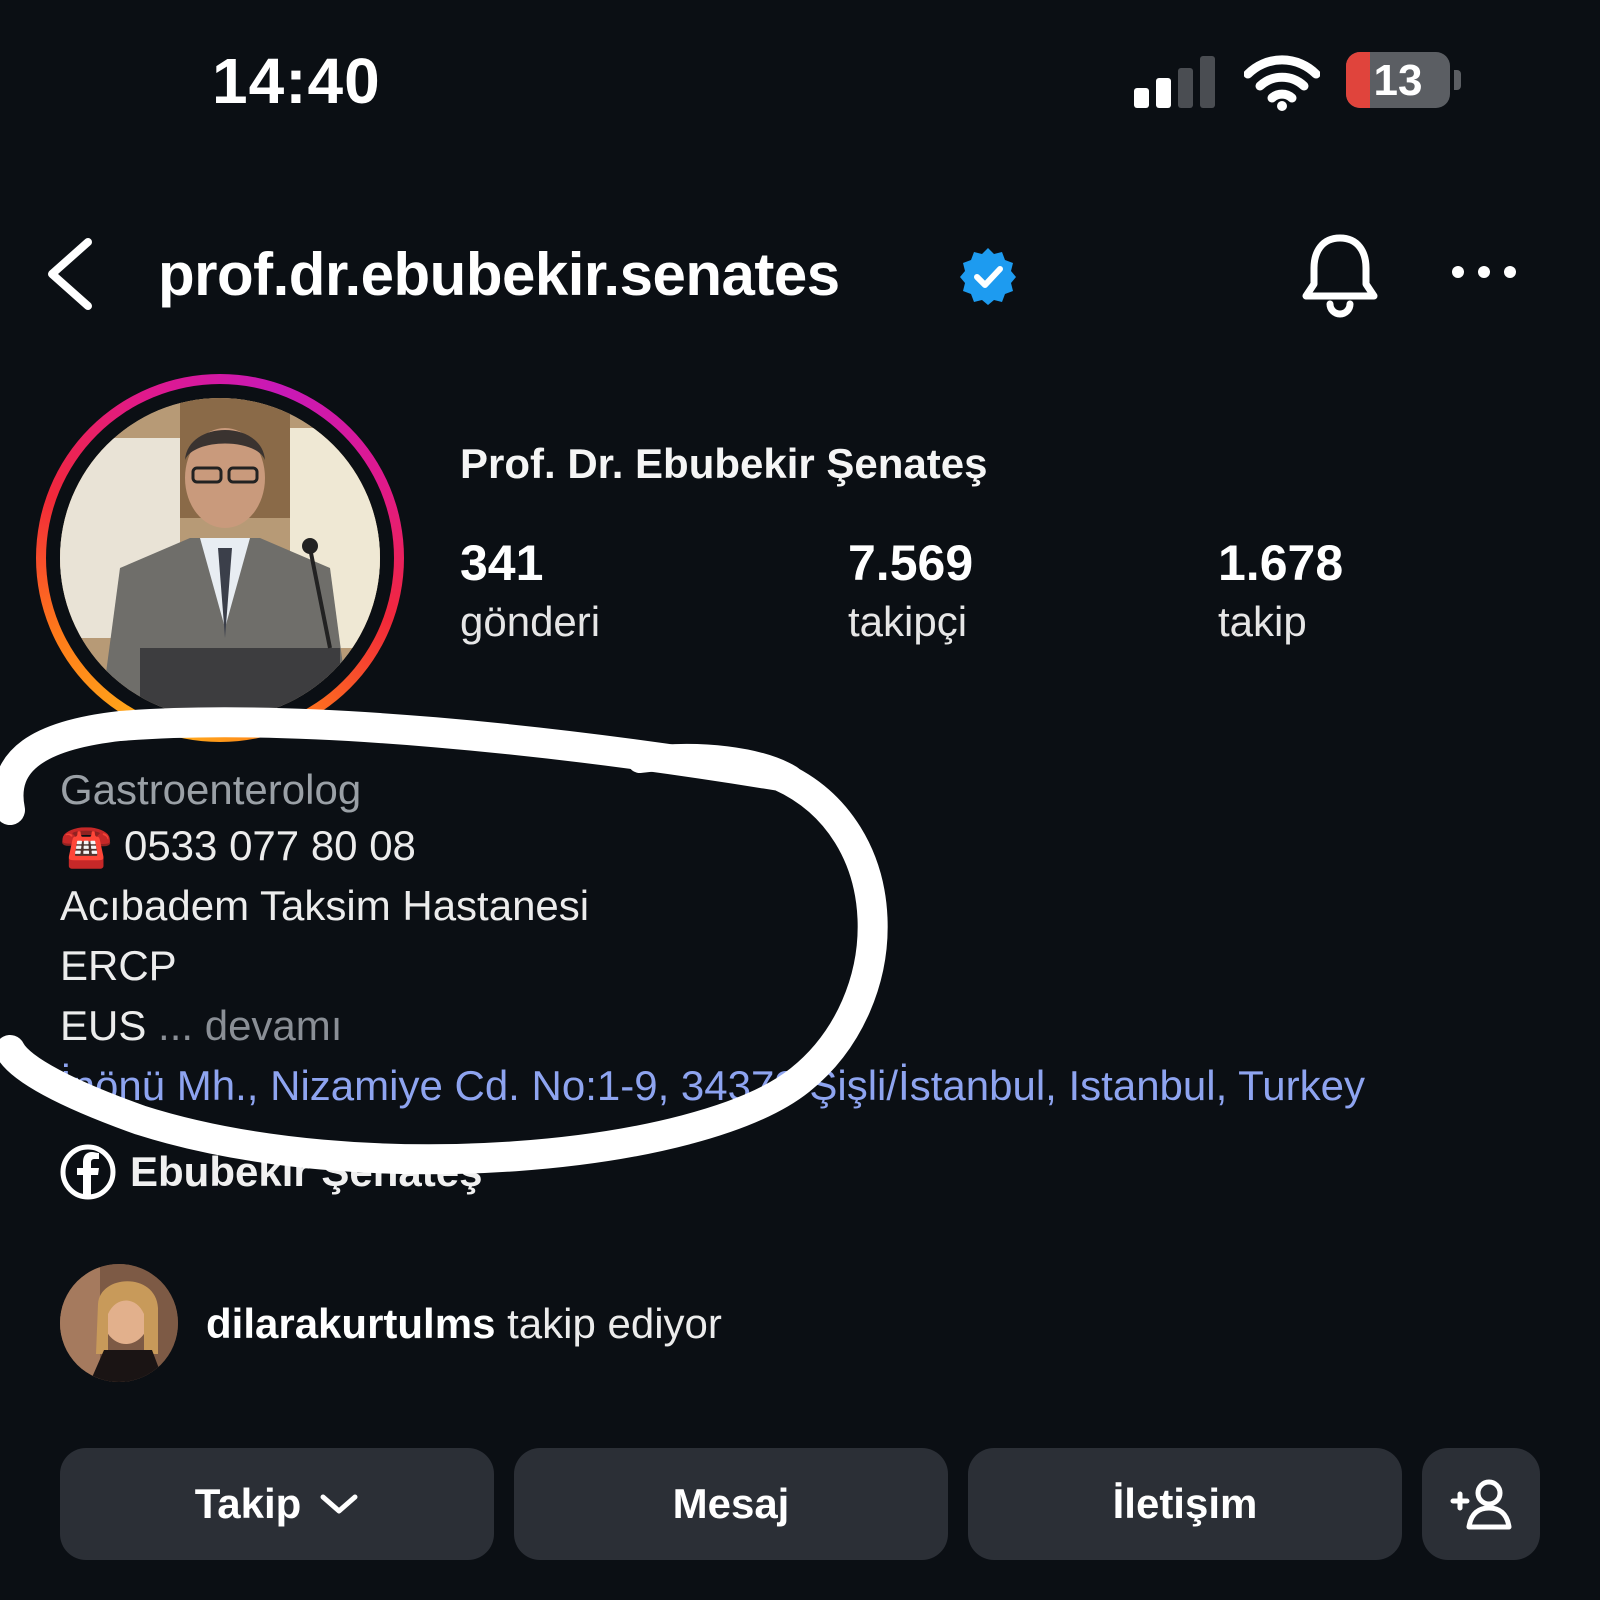 This screenshot has height=1600, width=1600. I want to click on followed-by-username: dilarakurtulms, so click(350, 1323).